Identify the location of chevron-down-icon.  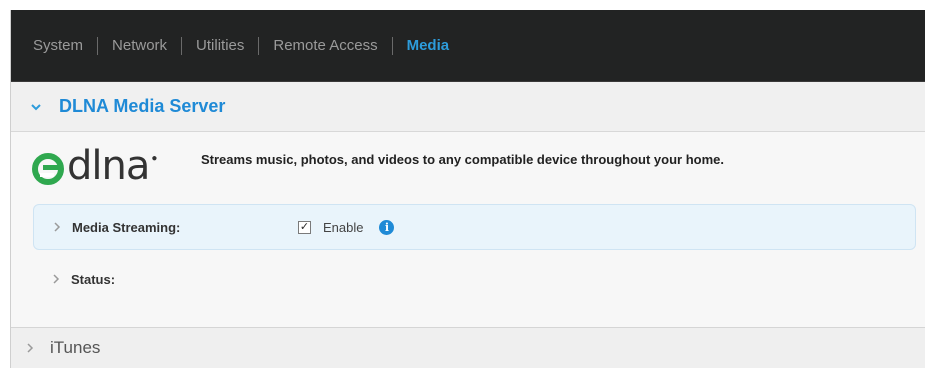
(36, 107).